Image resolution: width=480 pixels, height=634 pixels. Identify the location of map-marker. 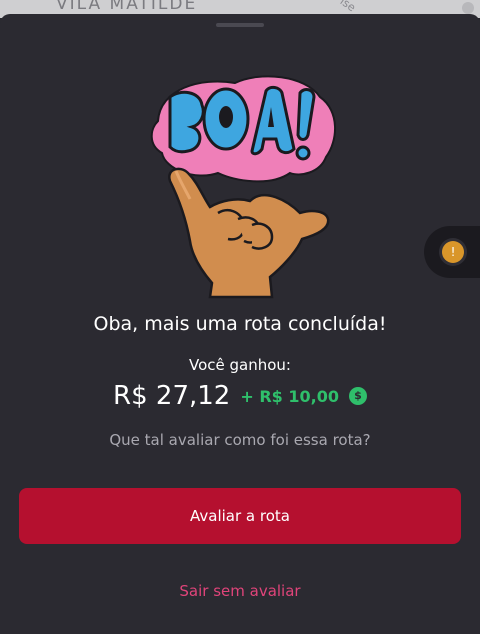
(468, 8).